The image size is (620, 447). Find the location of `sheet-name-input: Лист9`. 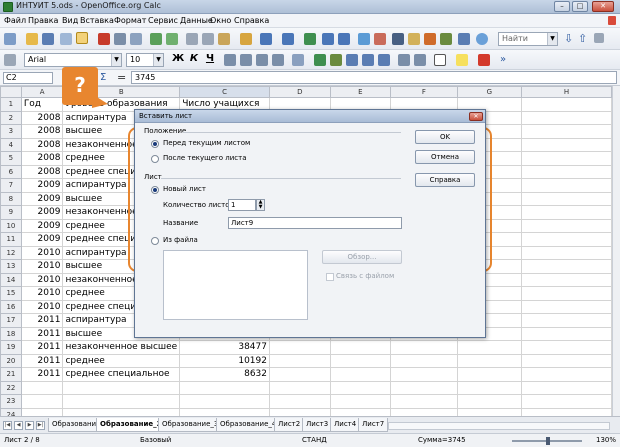

sheet-name-input: Лист9 is located at coordinates (315, 223).